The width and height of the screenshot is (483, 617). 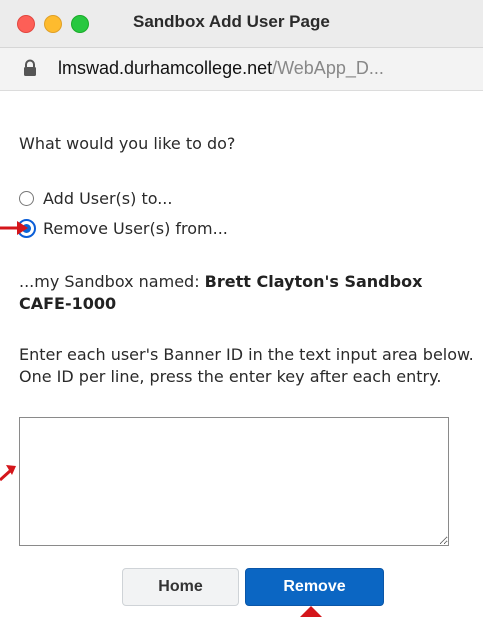 What do you see at coordinates (231, 21) in the screenshot?
I see `window-title: Sandbox Add User Page` at bounding box center [231, 21].